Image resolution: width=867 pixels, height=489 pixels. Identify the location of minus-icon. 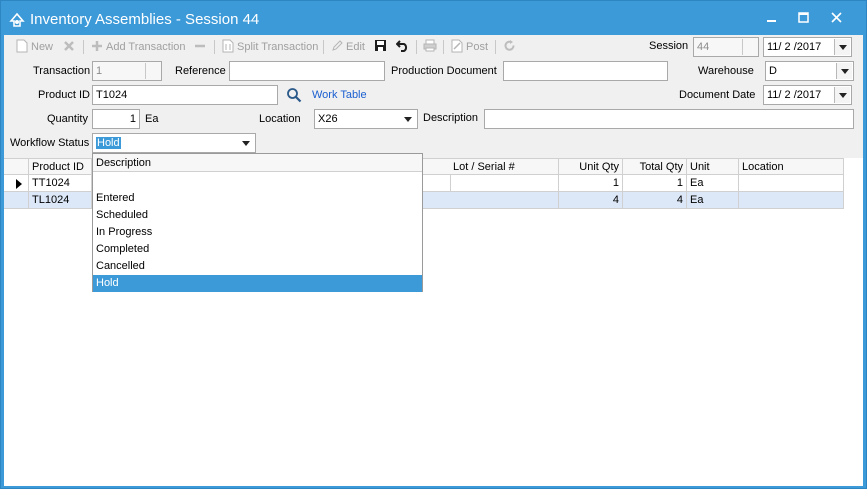
(201, 47).